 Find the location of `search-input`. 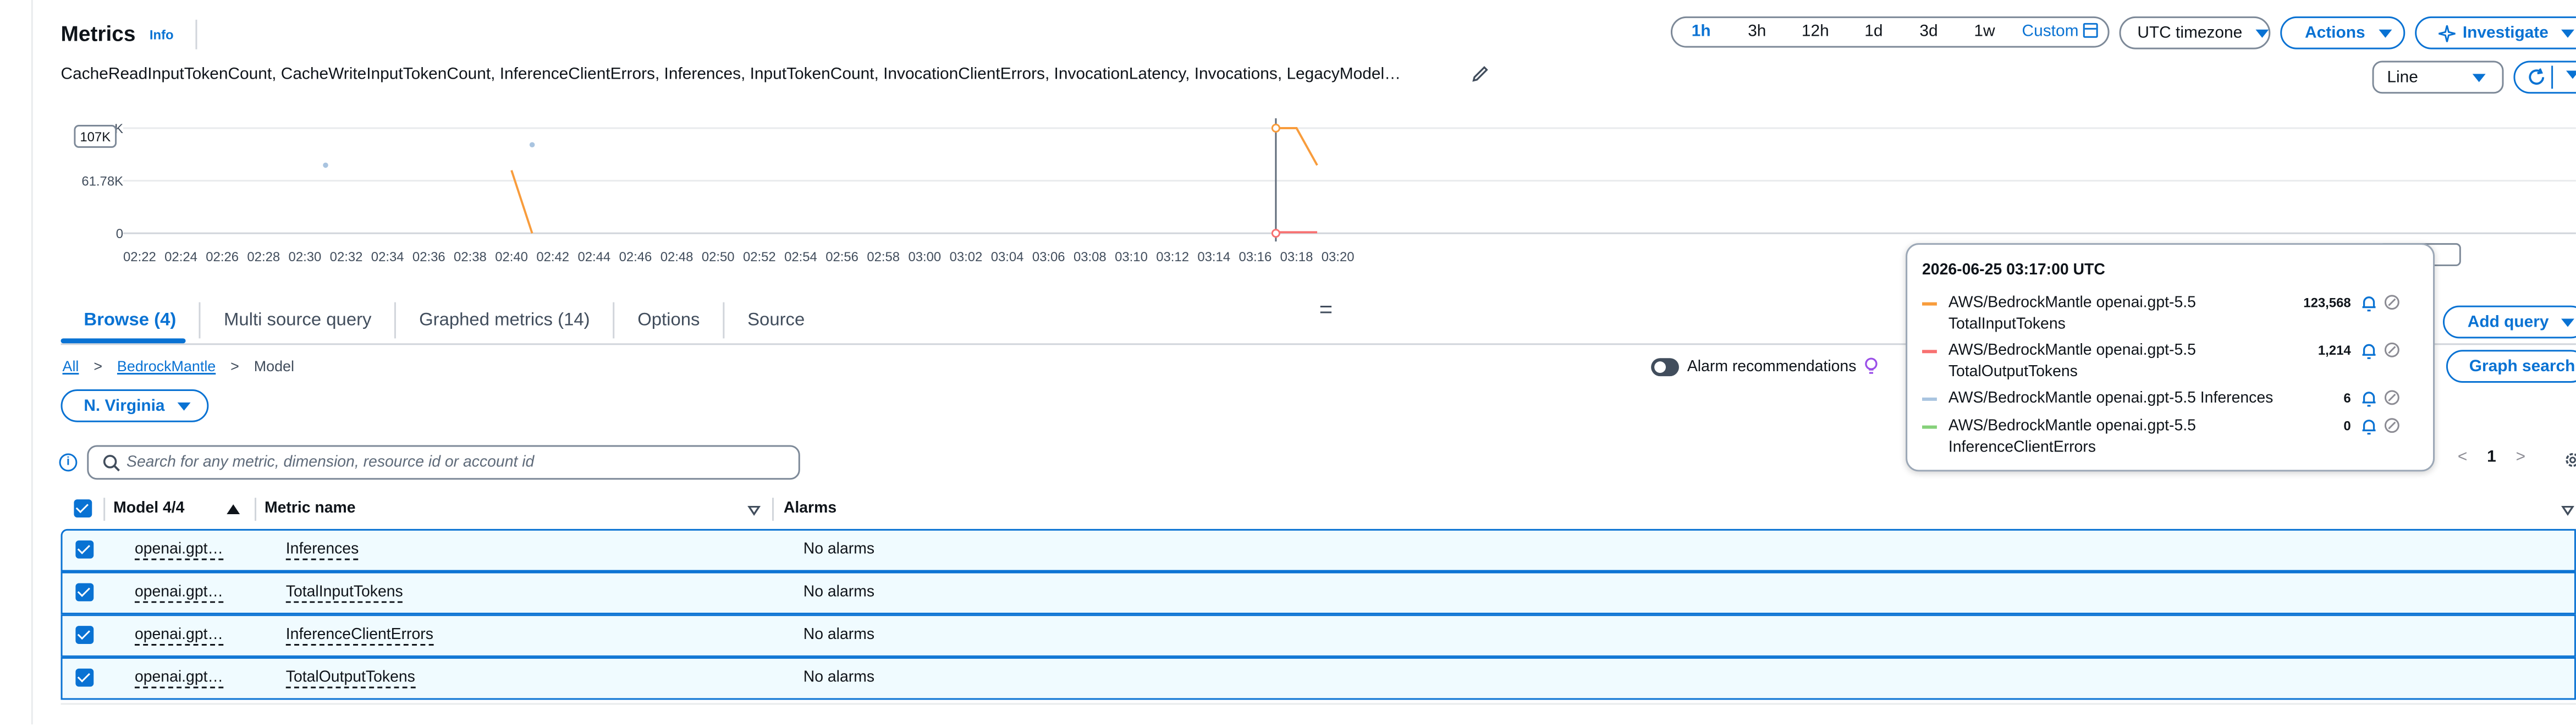

search-input is located at coordinates (455, 463).